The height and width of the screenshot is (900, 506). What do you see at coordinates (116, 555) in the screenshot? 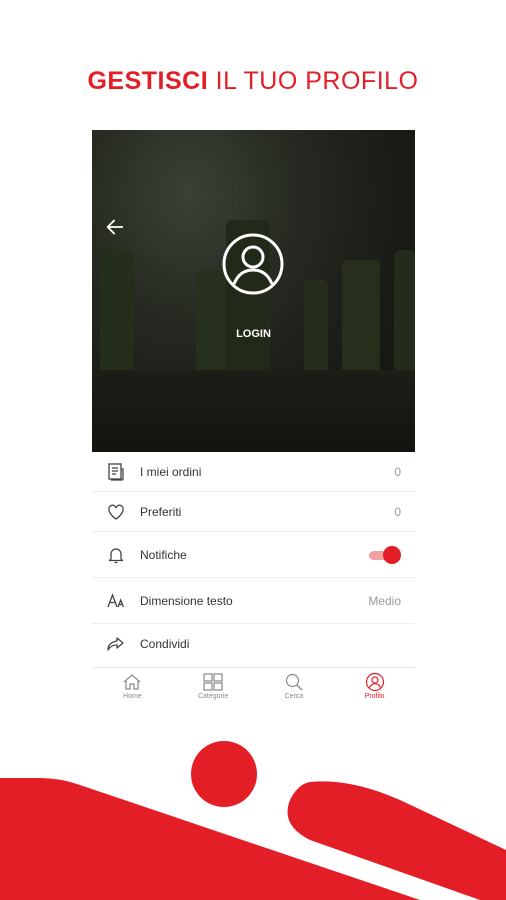
I see `bell-icon` at bounding box center [116, 555].